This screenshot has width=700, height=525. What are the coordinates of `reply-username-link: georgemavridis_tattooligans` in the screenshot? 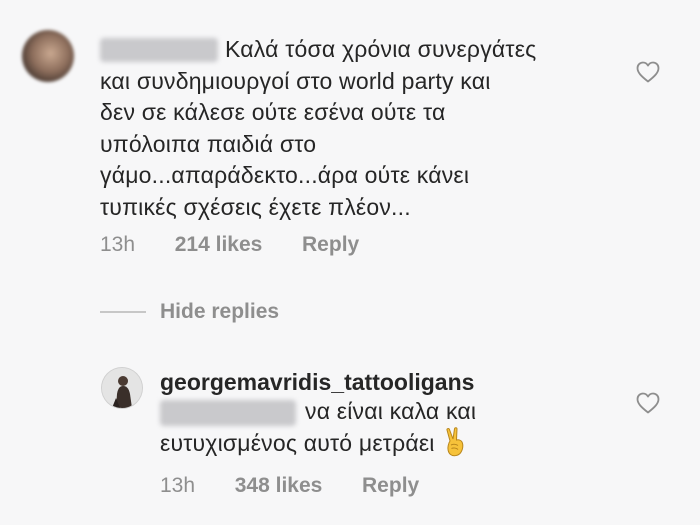 It's located at (317, 382).